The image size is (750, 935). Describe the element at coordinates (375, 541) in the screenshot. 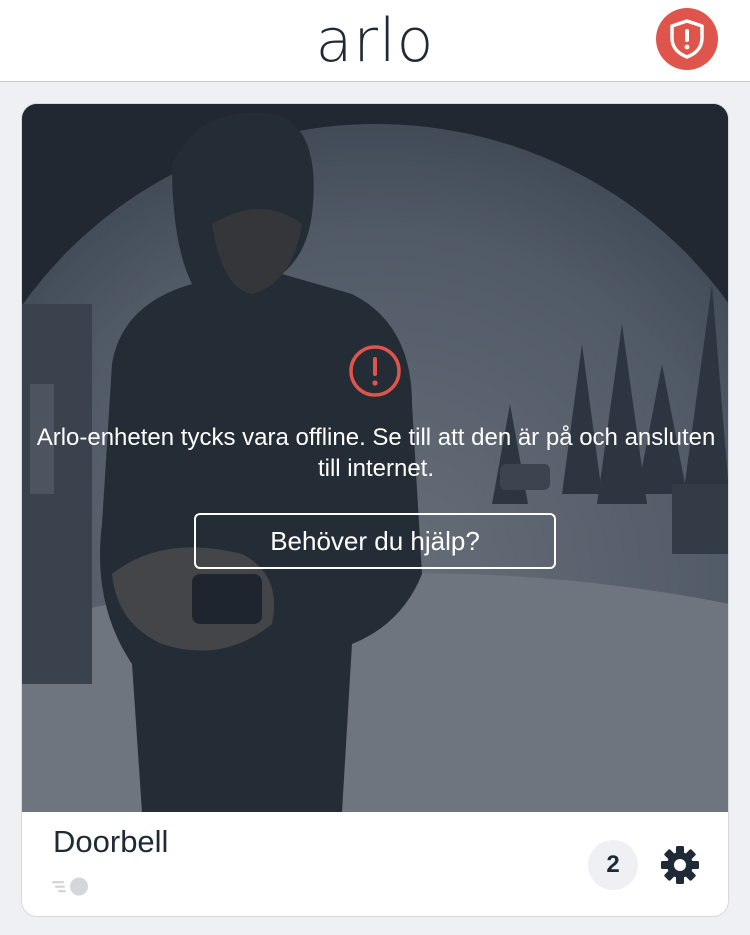

I see `help-button: Behöver du hjälp?` at that location.